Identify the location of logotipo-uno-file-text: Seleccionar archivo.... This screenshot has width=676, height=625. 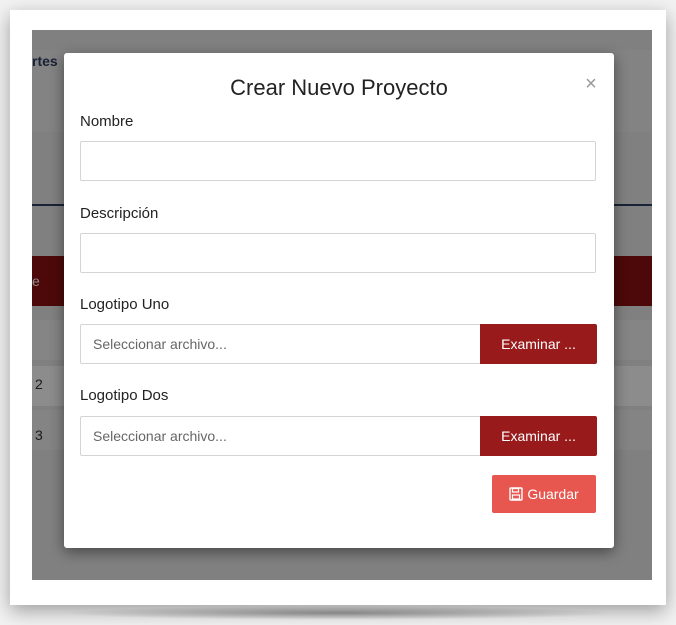
(280, 344).